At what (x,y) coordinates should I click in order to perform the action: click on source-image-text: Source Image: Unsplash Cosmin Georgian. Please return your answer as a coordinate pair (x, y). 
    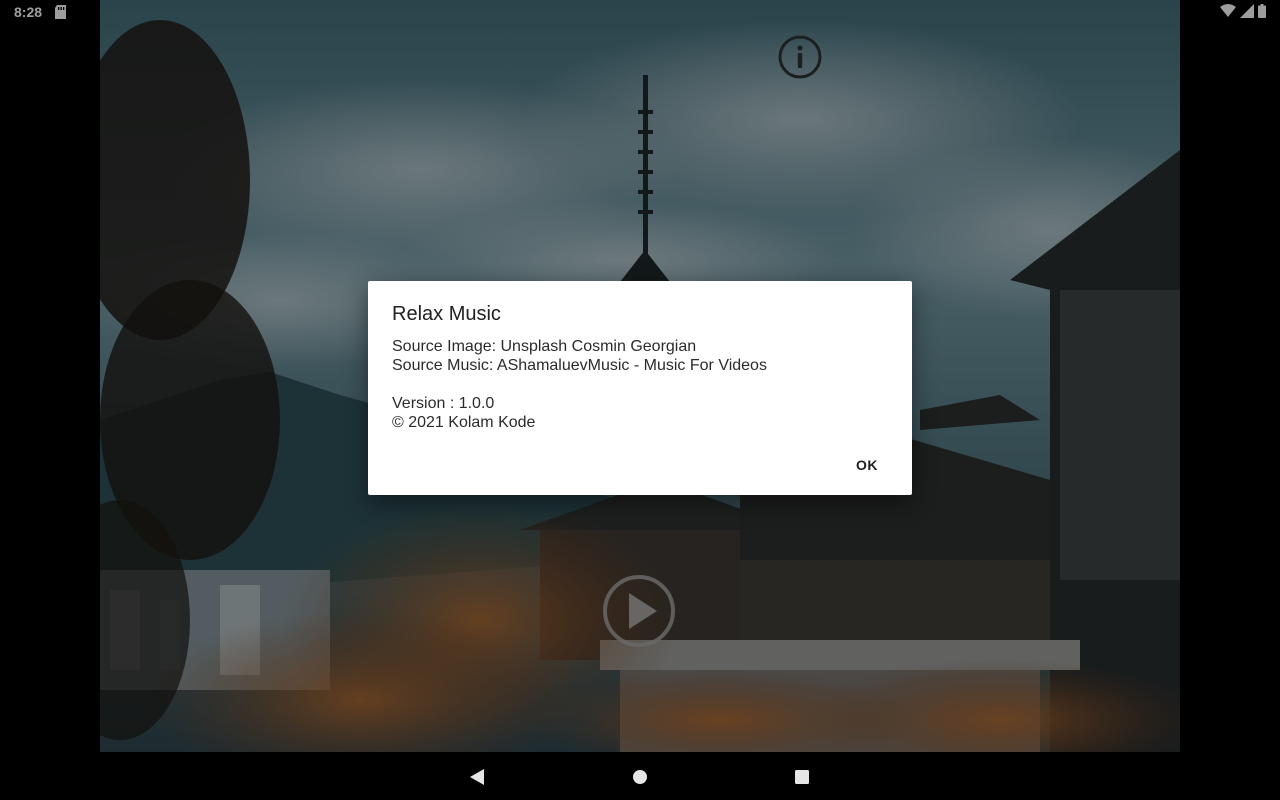
    Looking at the image, I should click on (544, 346).